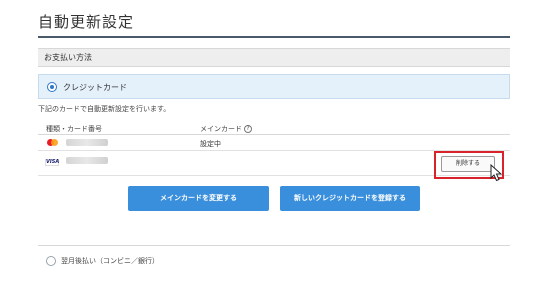  I want to click on visa-icon: VISA, so click(52, 162).